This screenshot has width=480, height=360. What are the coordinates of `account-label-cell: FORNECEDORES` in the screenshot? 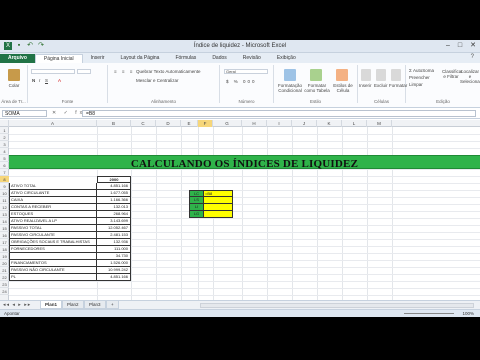 It's located at (53, 249).